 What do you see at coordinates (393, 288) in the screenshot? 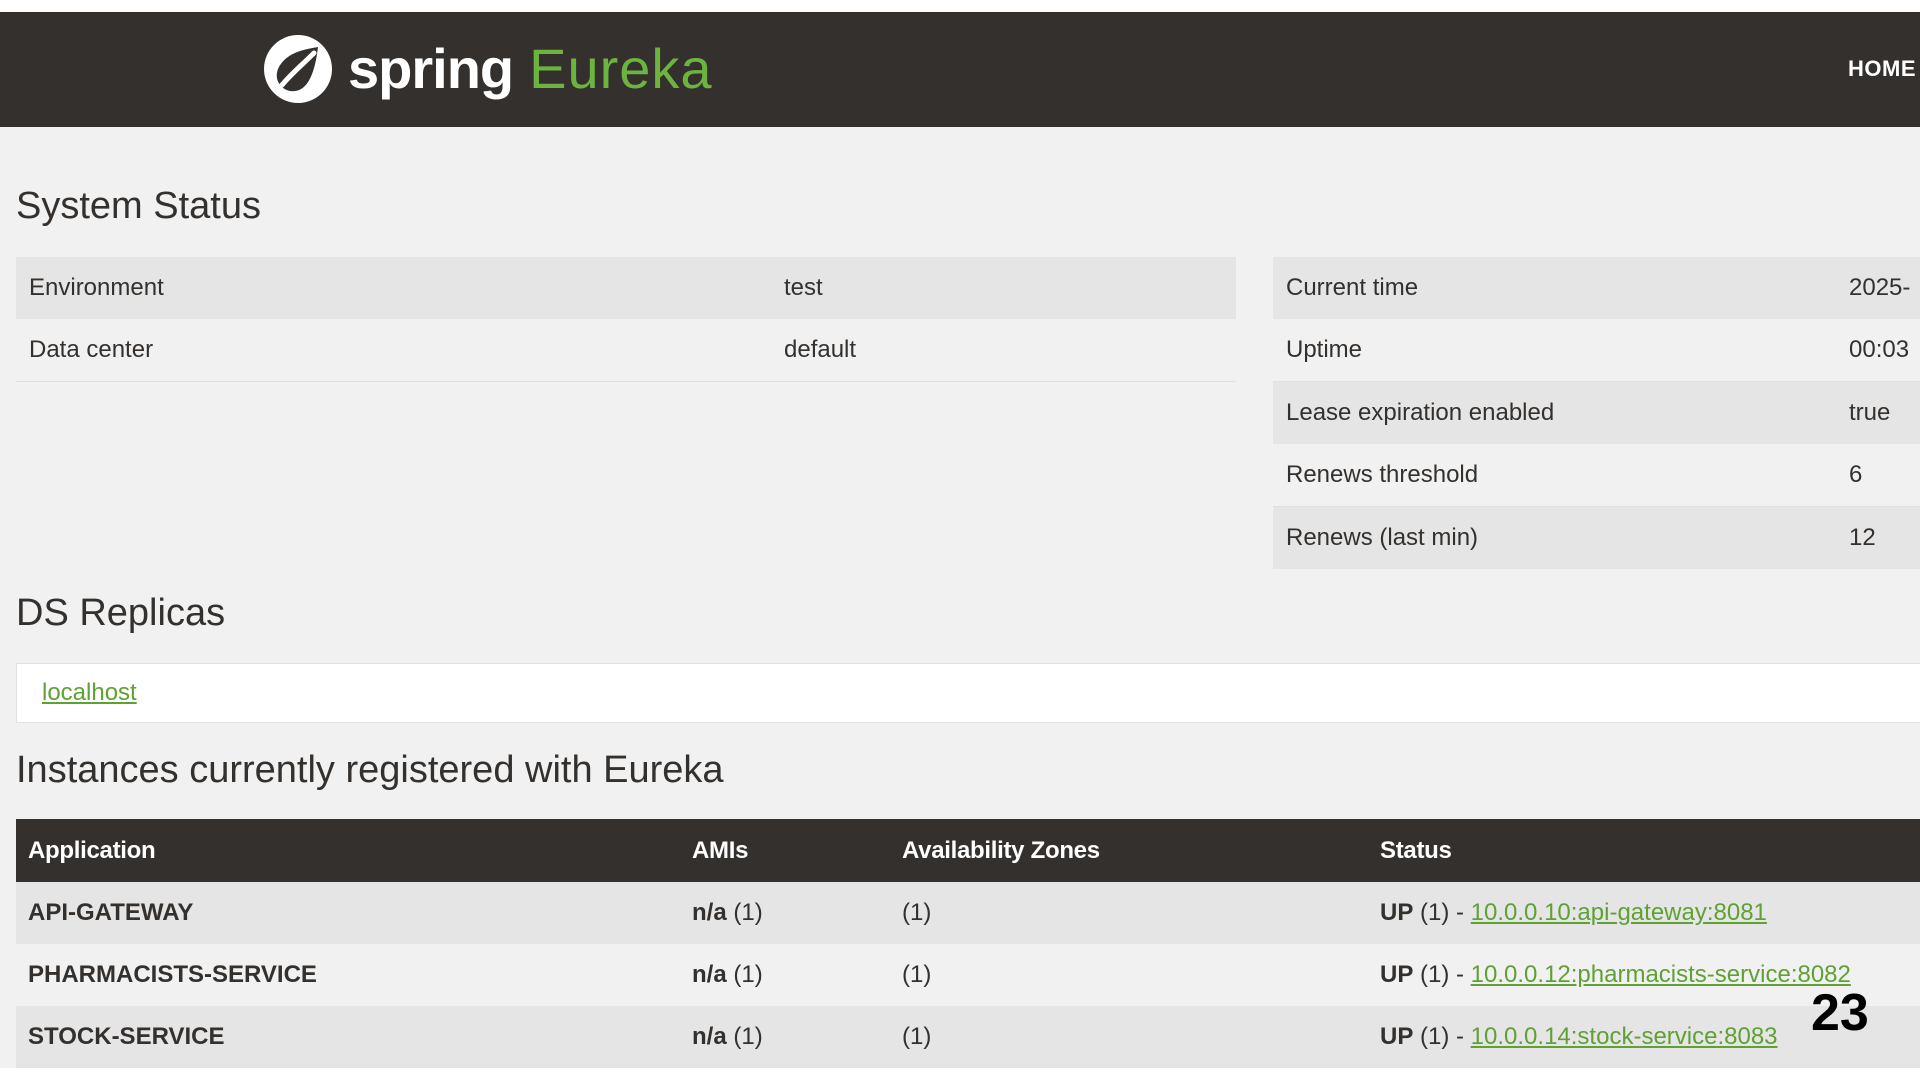
I see `status-label: Environment` at bounding box center [393, 288].